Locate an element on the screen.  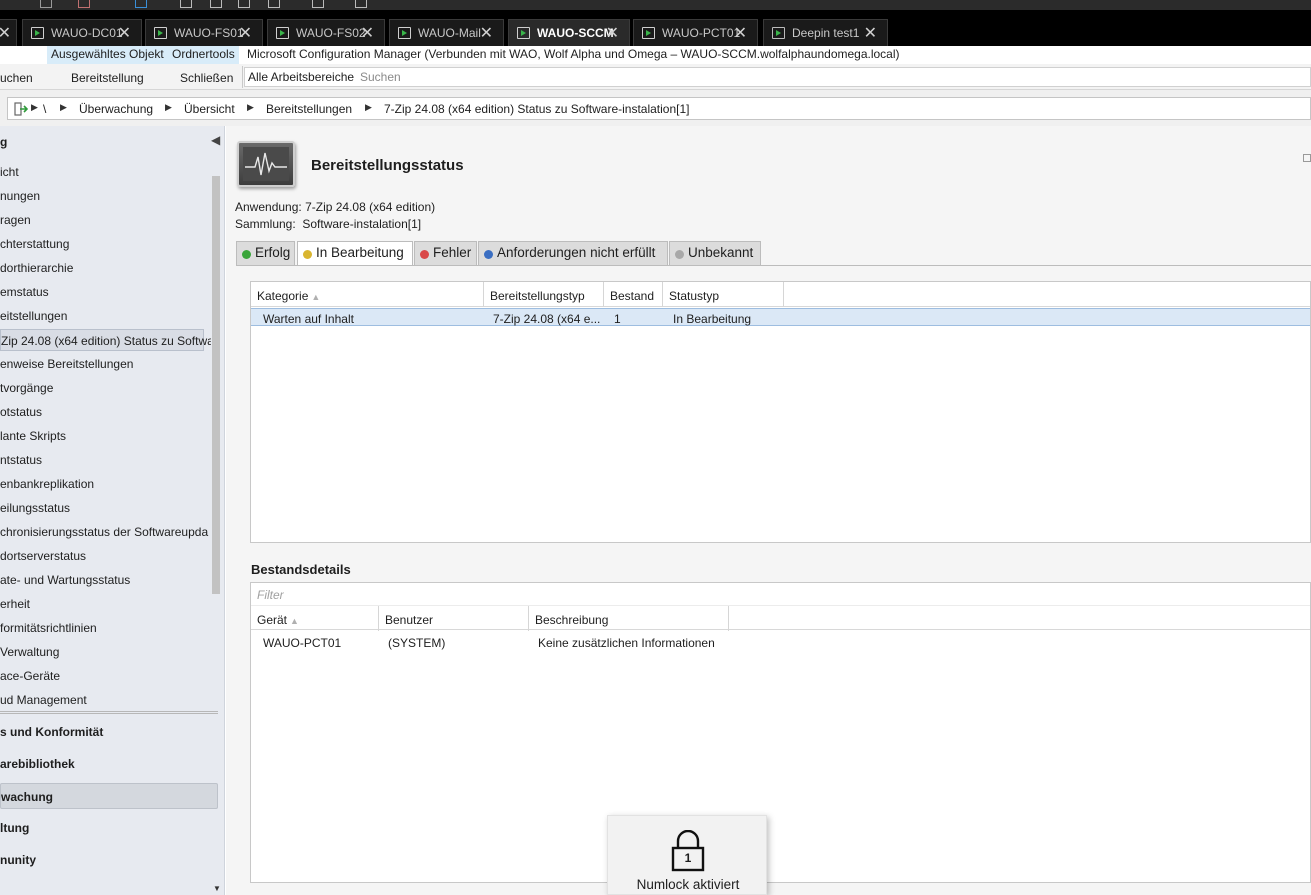
sort-ascending-icon: ▲ is located at coordinates (316, 297).